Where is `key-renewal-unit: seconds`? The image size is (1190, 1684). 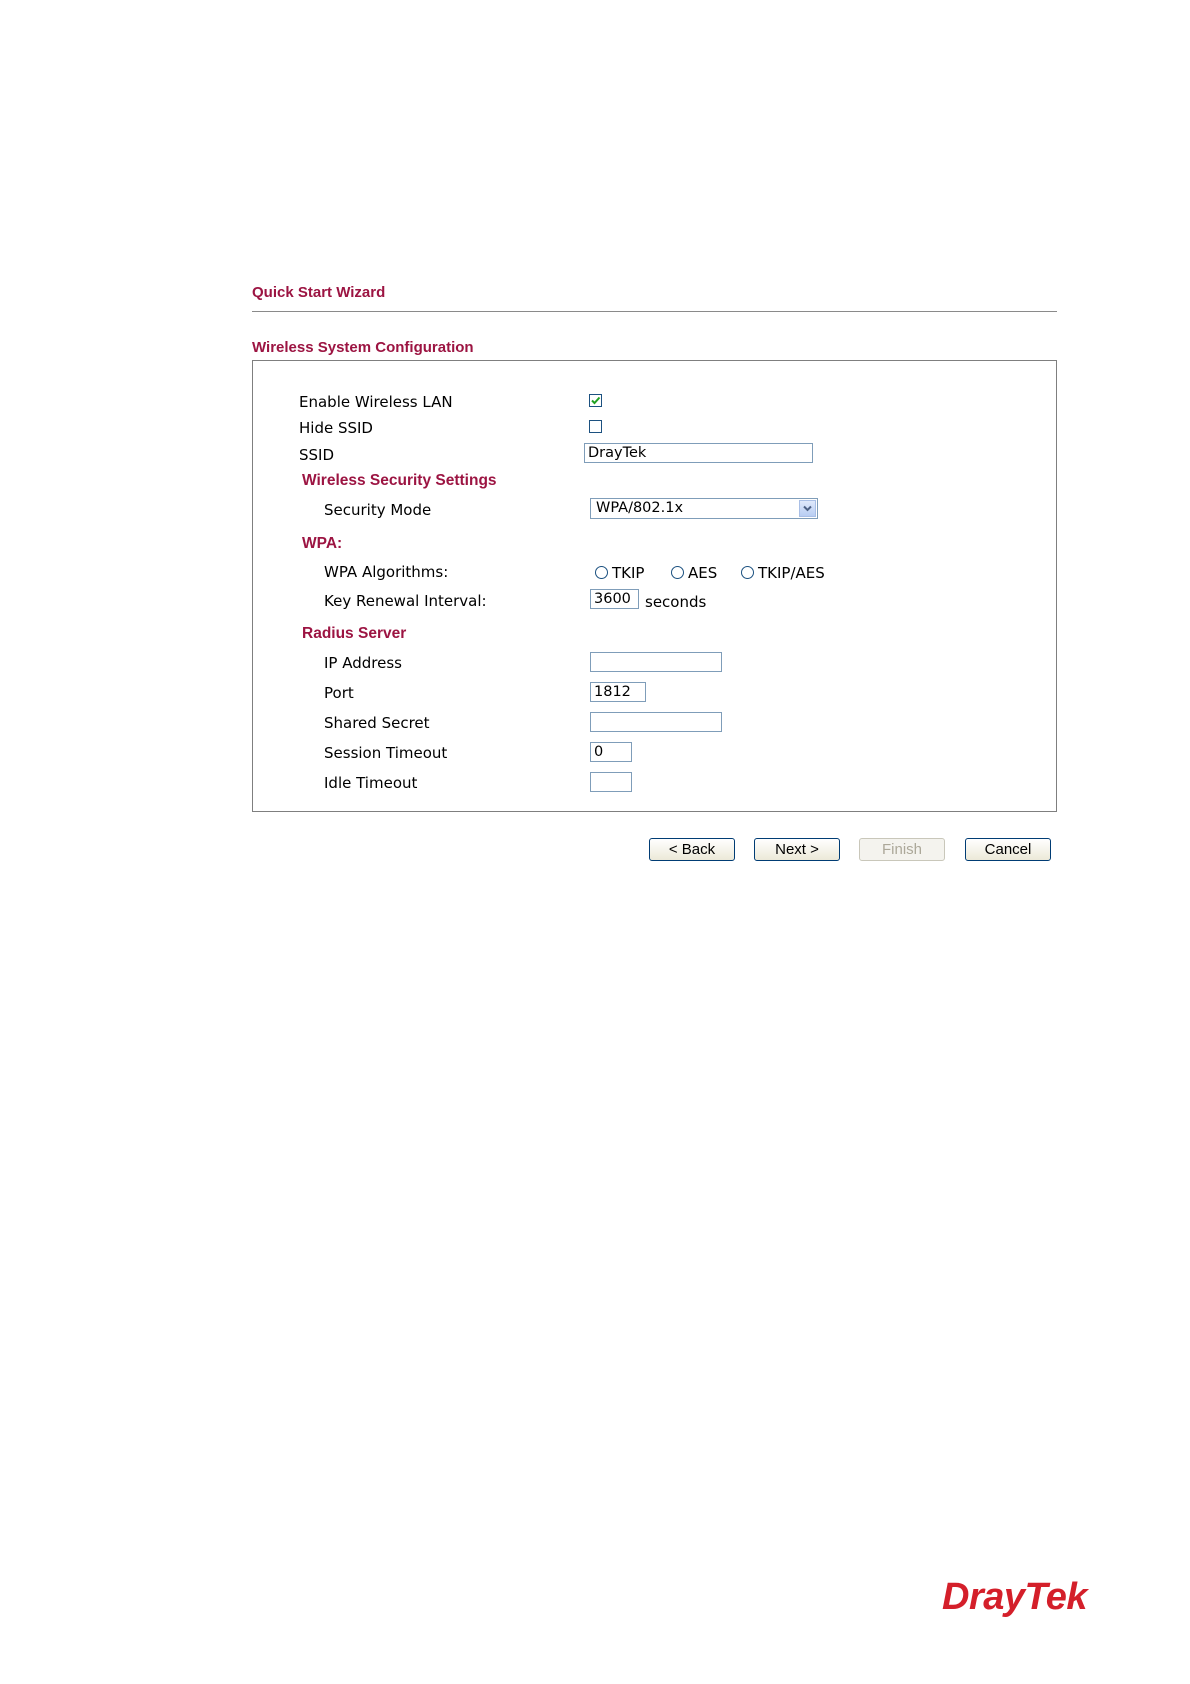
key-renewal-unit: seconds is located at coordinates (676, 602).